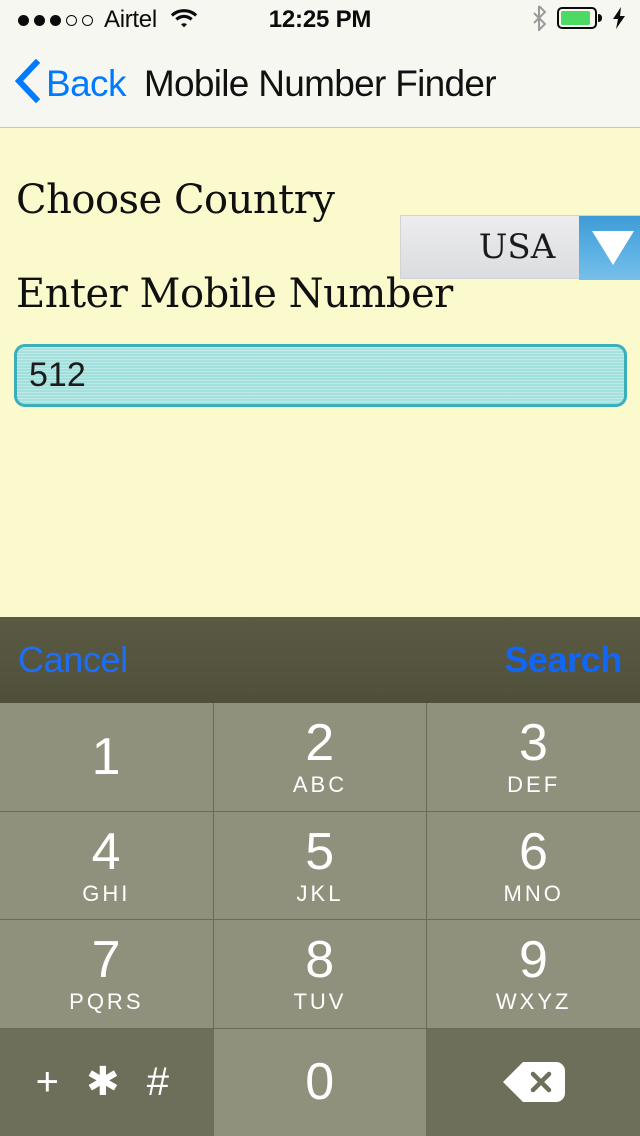 Image resolution: width=640 pixels, height=1136 pixels. I want to click on key-3-letters: DEF, so click(534, 785).